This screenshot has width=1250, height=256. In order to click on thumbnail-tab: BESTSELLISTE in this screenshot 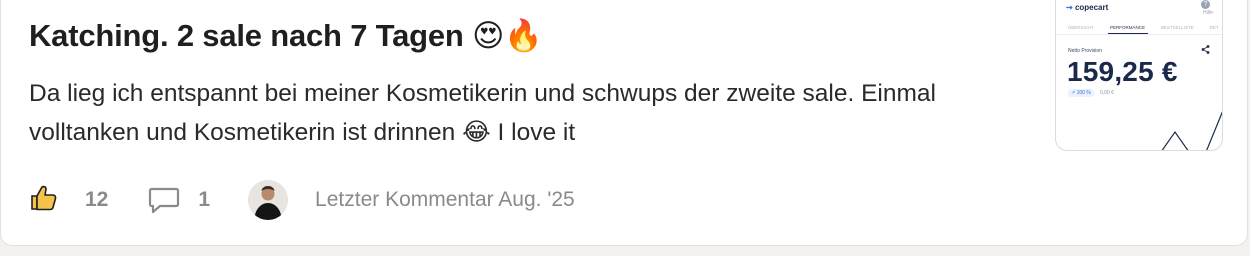, I will do `click(1177, 27)`.